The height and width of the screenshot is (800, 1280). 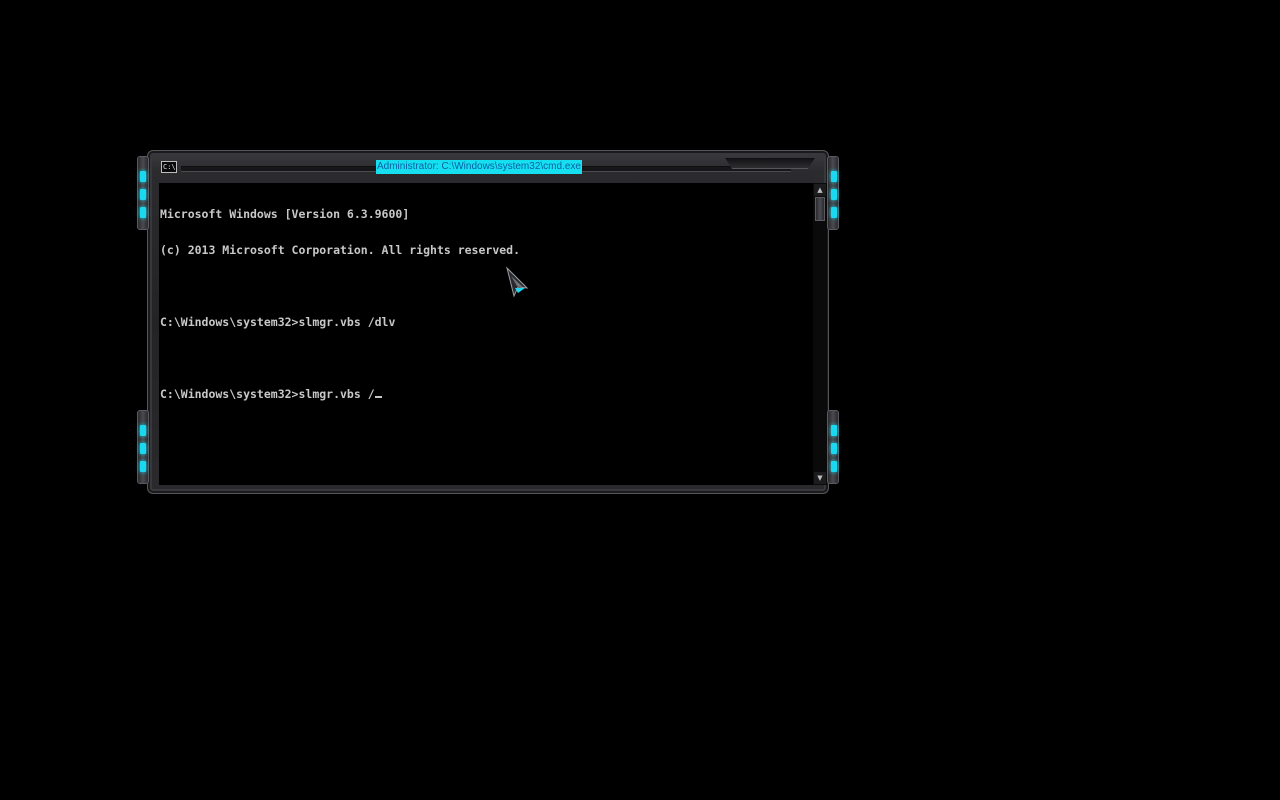 I want to click on scroll-down-arrow-icon: ▼, so click(x=820, y=478).